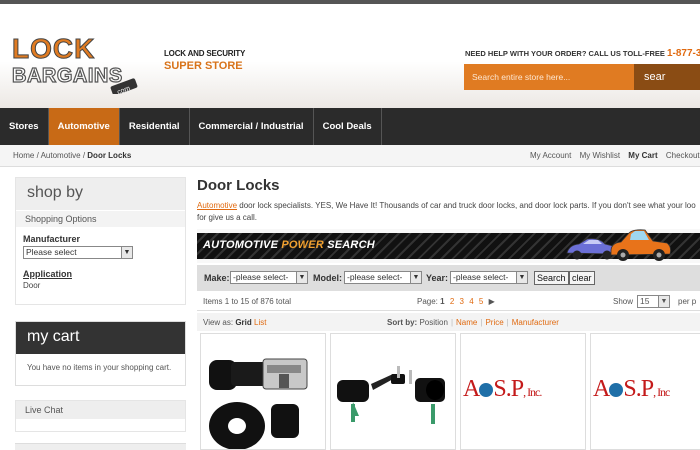 The height and width of the screenshot is (450, 700). Describe the element at coordinates (481, 301) in the screenshot. I see `page-link: 5` at that location.